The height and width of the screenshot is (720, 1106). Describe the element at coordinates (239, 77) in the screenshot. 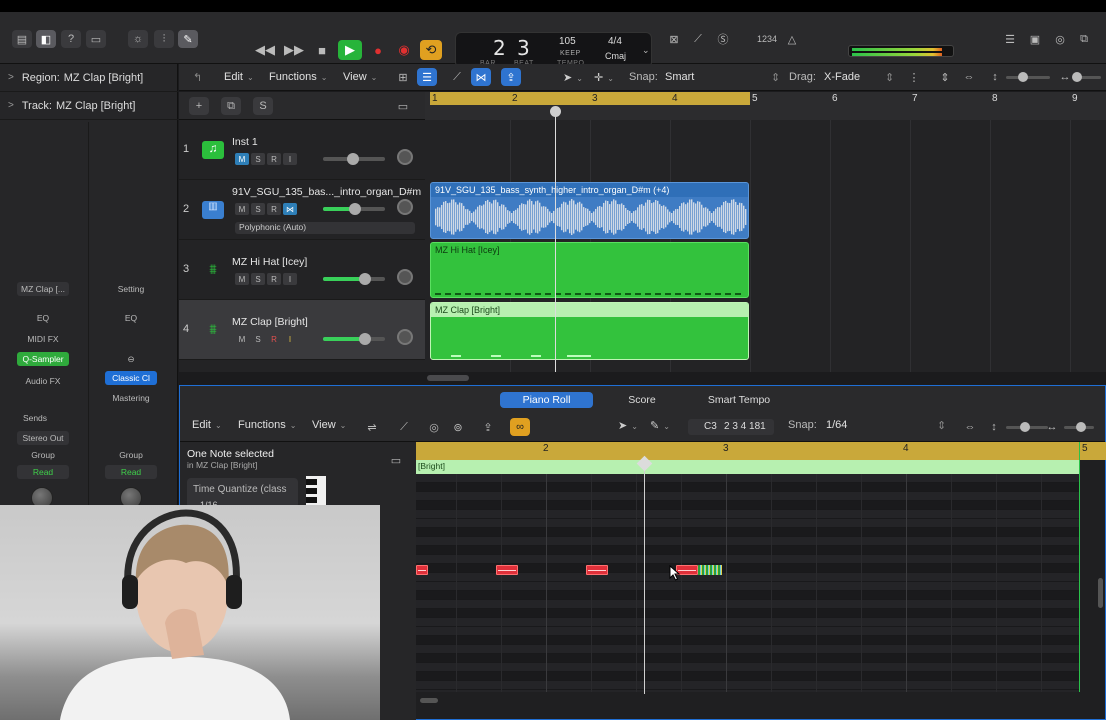

I see `edit-menu: Edit ⌄` at that location.